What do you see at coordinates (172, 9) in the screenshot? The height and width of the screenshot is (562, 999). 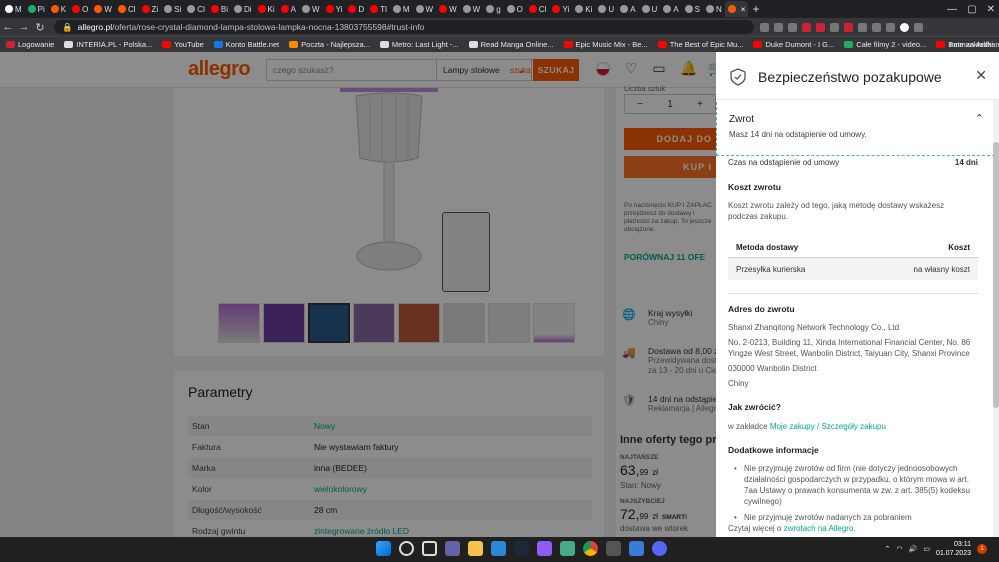 I see `browser-tab: Si` at bounding box center [172, 9].